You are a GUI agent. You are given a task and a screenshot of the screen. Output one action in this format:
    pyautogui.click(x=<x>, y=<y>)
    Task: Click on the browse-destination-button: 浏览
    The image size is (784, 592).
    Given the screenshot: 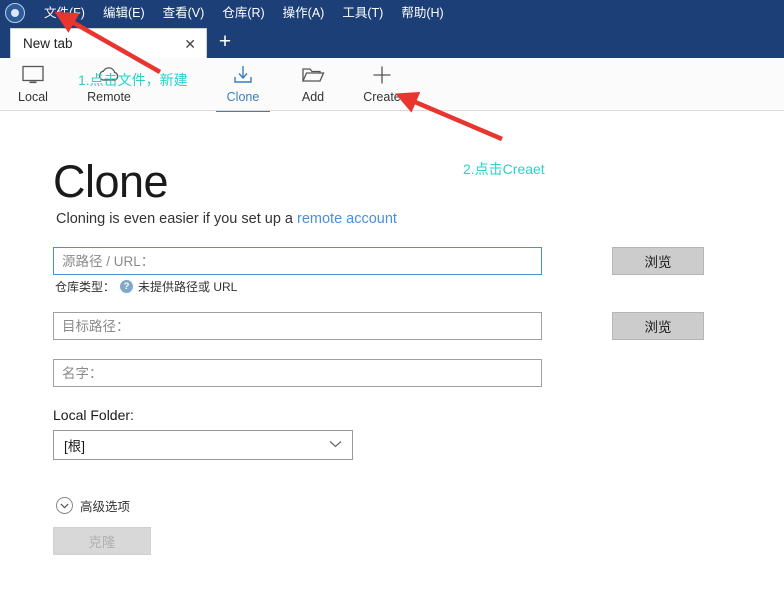 What is the action you would take?
    pyautogui.click(x=658, y=326)
    